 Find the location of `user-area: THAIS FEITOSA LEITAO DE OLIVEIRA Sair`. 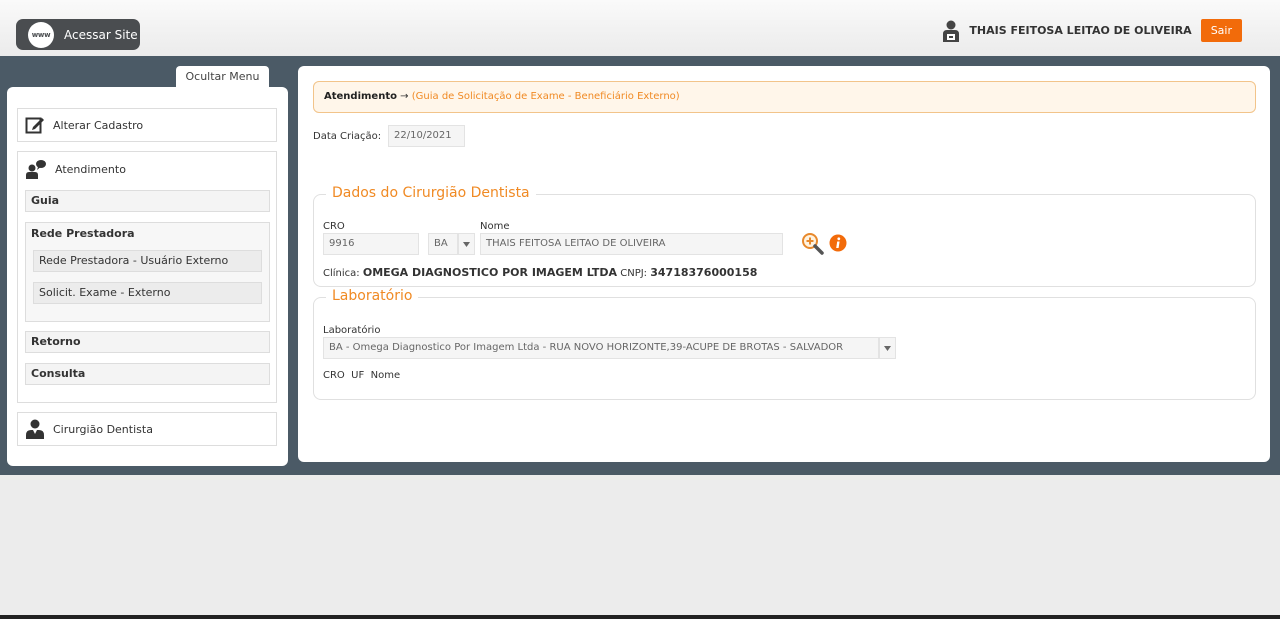

user-area: THAIS FEITOSA LEITAO DE OLIVEIRA Sair is located at coordinates (1092, 30).